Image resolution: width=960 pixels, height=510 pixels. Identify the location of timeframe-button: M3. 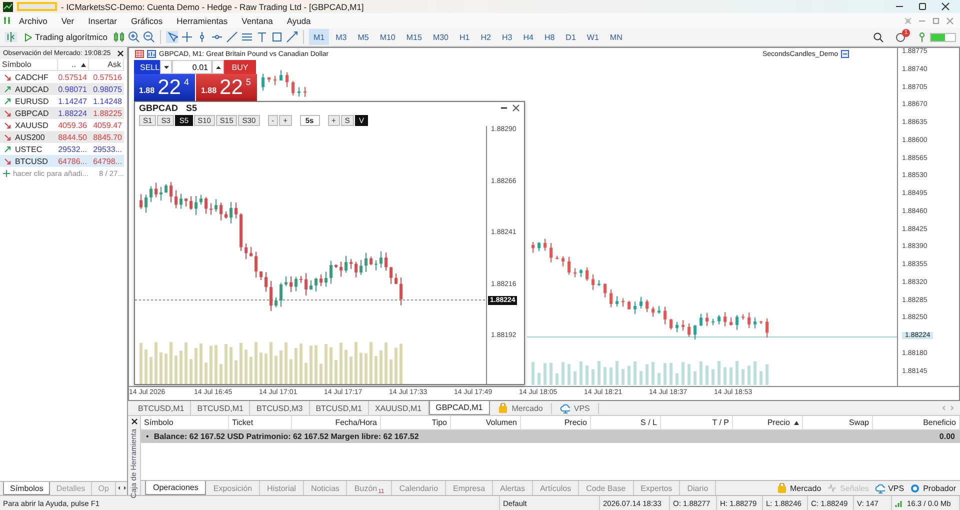
(341, 37).